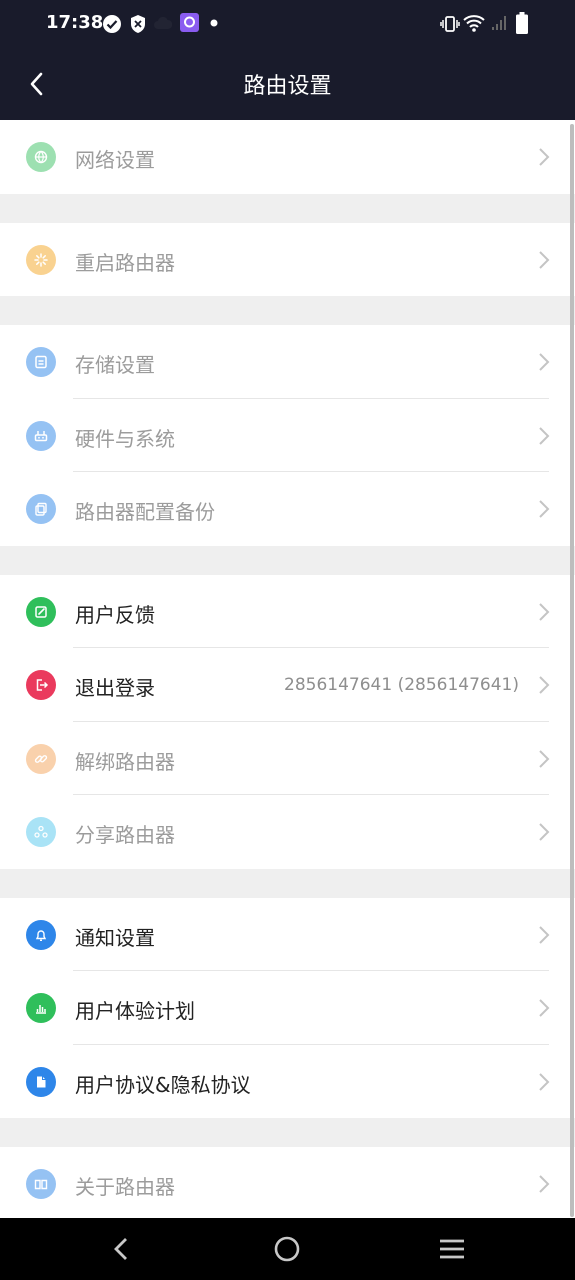 Image resolution: width=575 pixels, height=1280 pixels. What do you see at coordinates (41, 685) in the screenshot?
I see `logout-icon` at bounding box center [41, 685].